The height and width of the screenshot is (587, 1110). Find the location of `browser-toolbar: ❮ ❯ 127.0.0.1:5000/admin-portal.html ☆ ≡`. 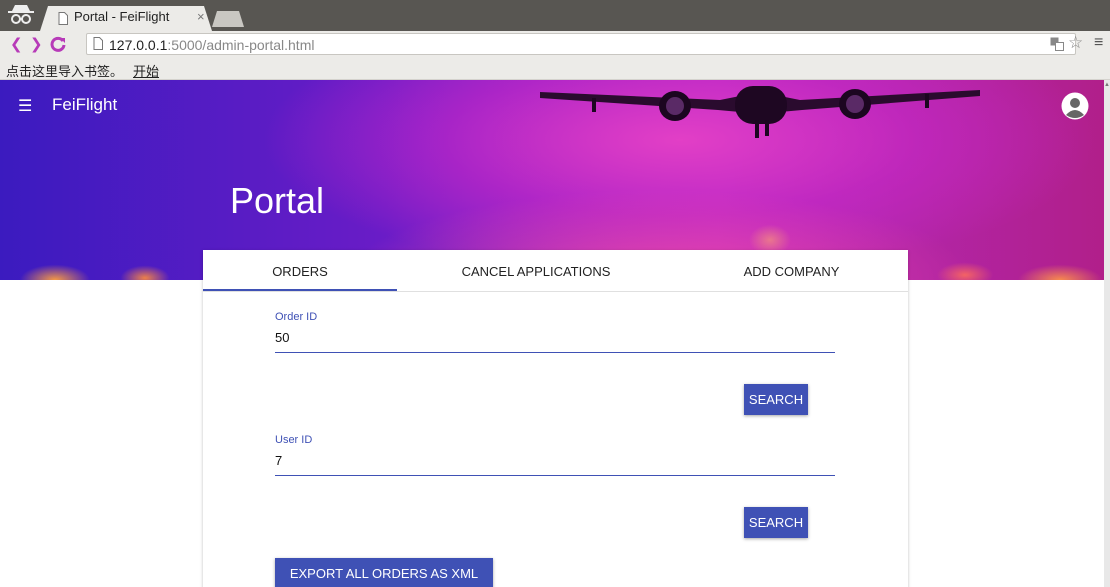

browser-toolbar: ❮ ❯ 127.0.0.1:5000/admin-portal.html ☆ ≡ is located at coordinates (555, 44).